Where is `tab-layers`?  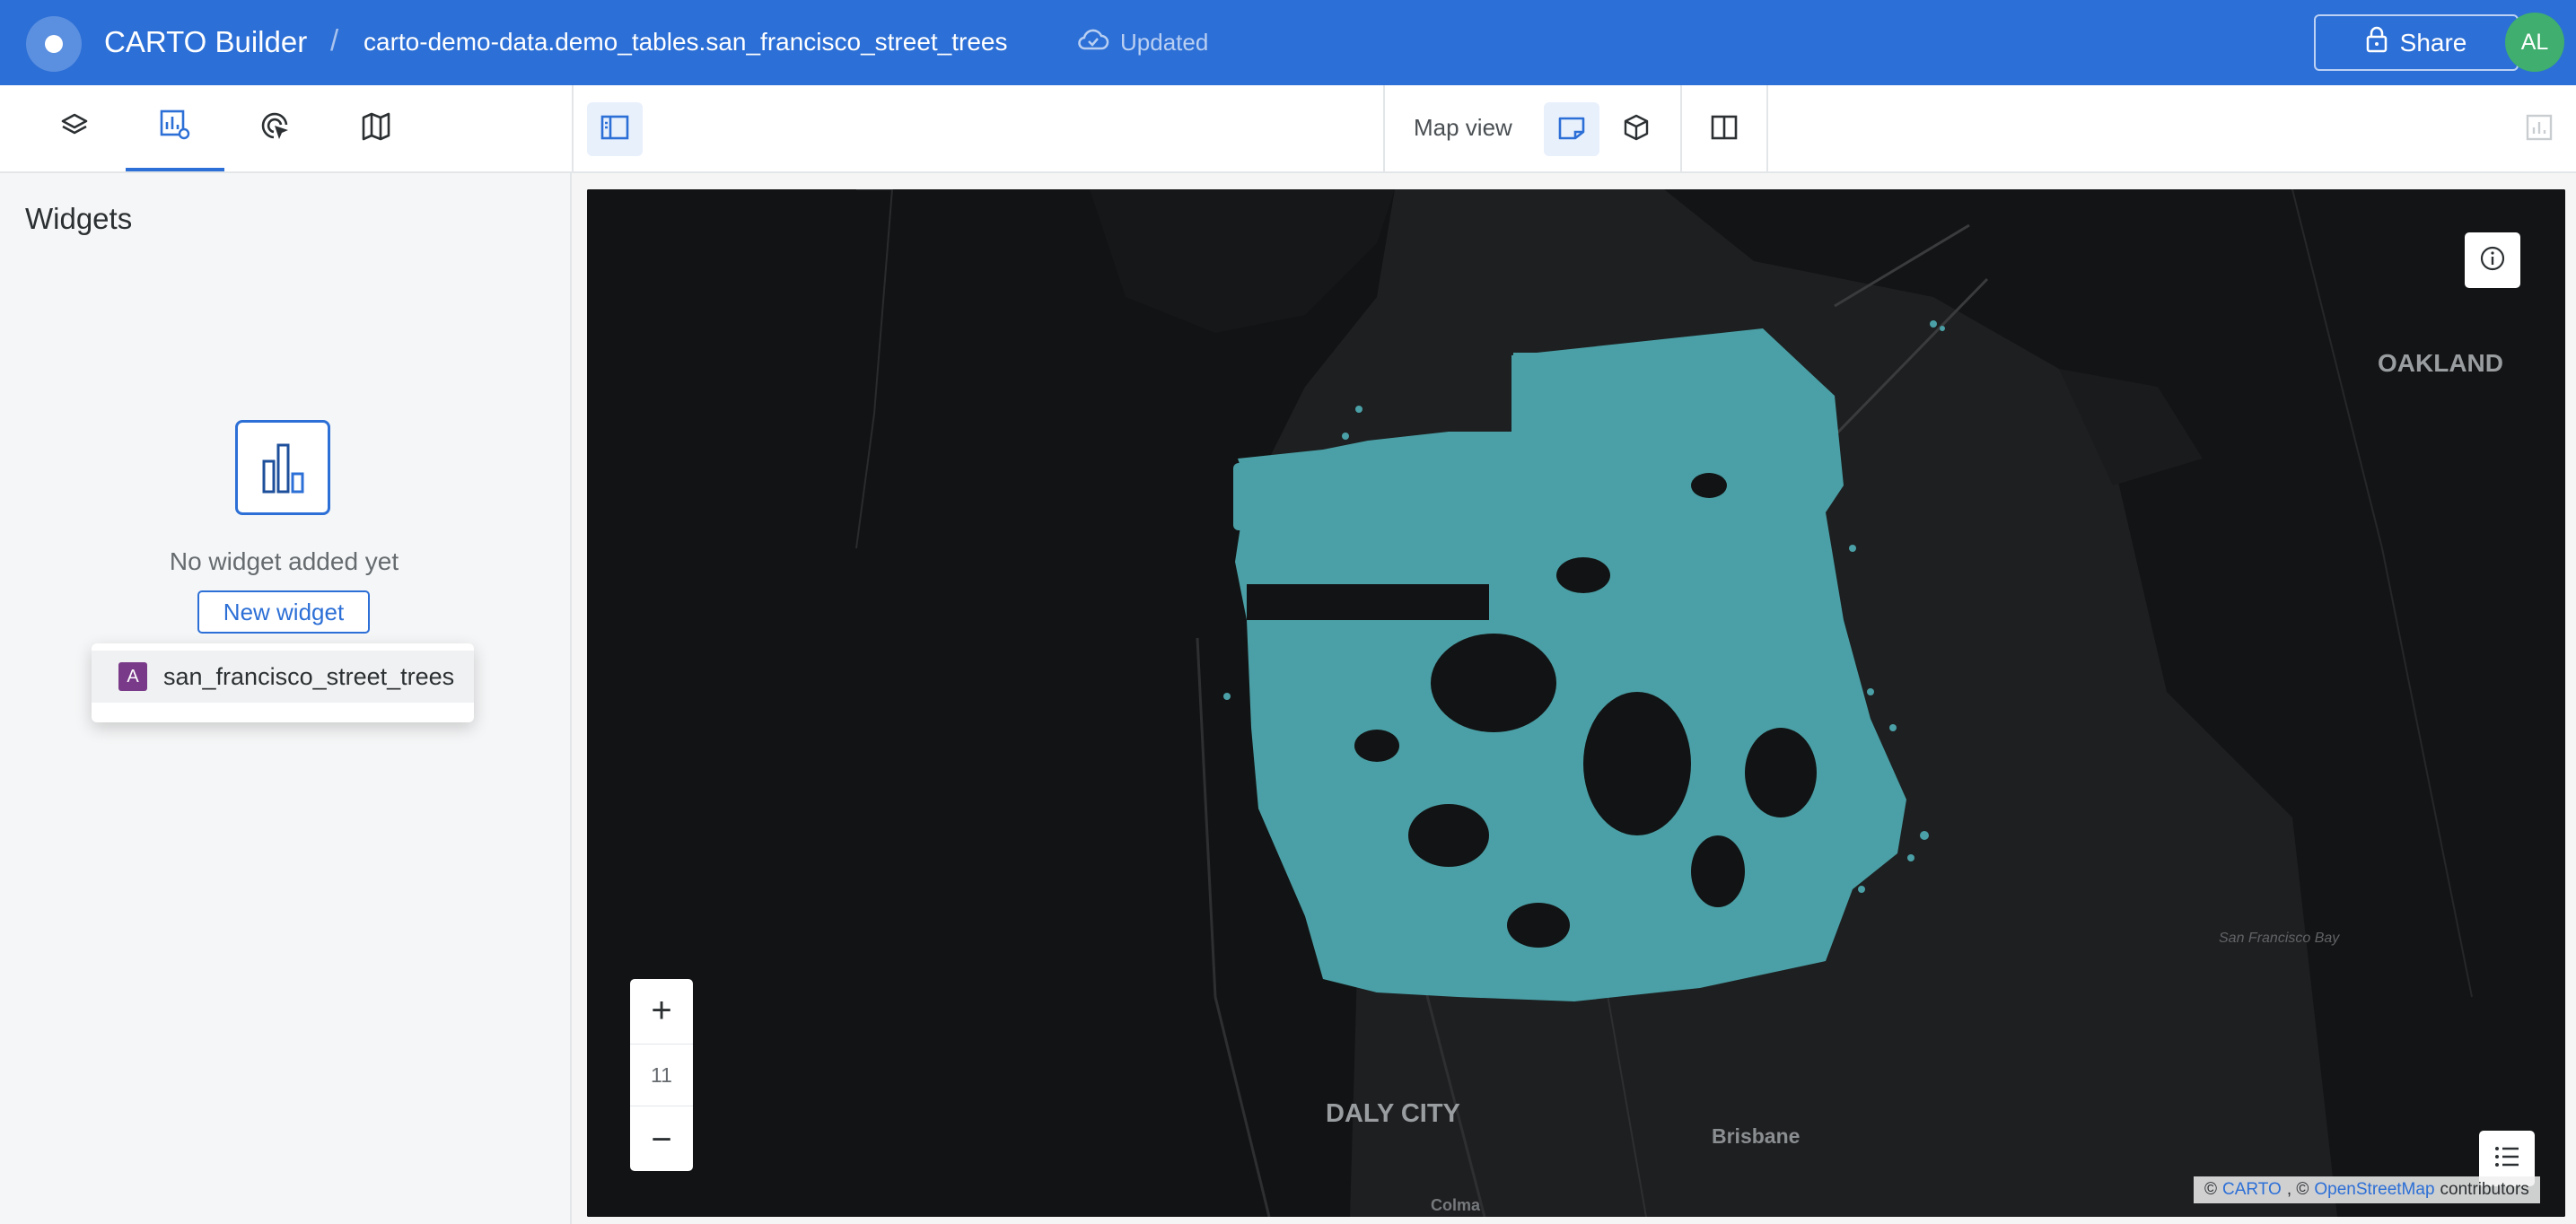
tab-layers is located at coordinates (74, 128).